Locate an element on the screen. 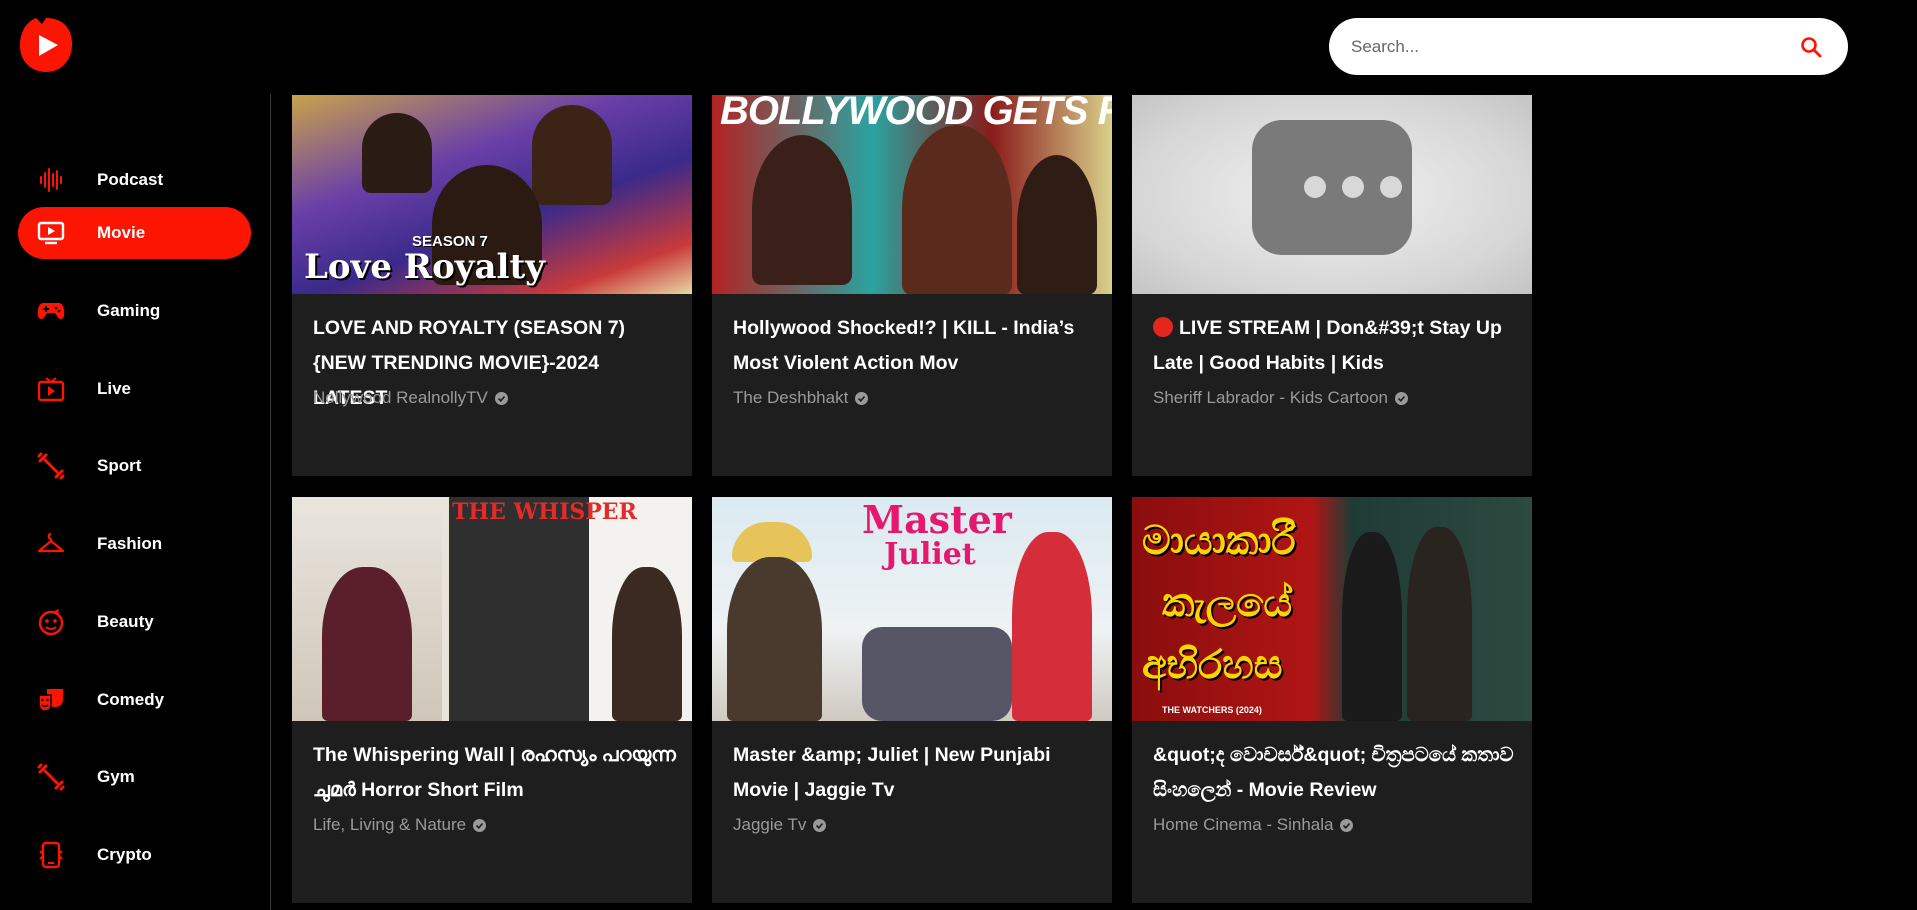 The width and height of the screenshot is (1917, 910). channel-name: Life, Living & Nature is located at coordinates (400, 825).